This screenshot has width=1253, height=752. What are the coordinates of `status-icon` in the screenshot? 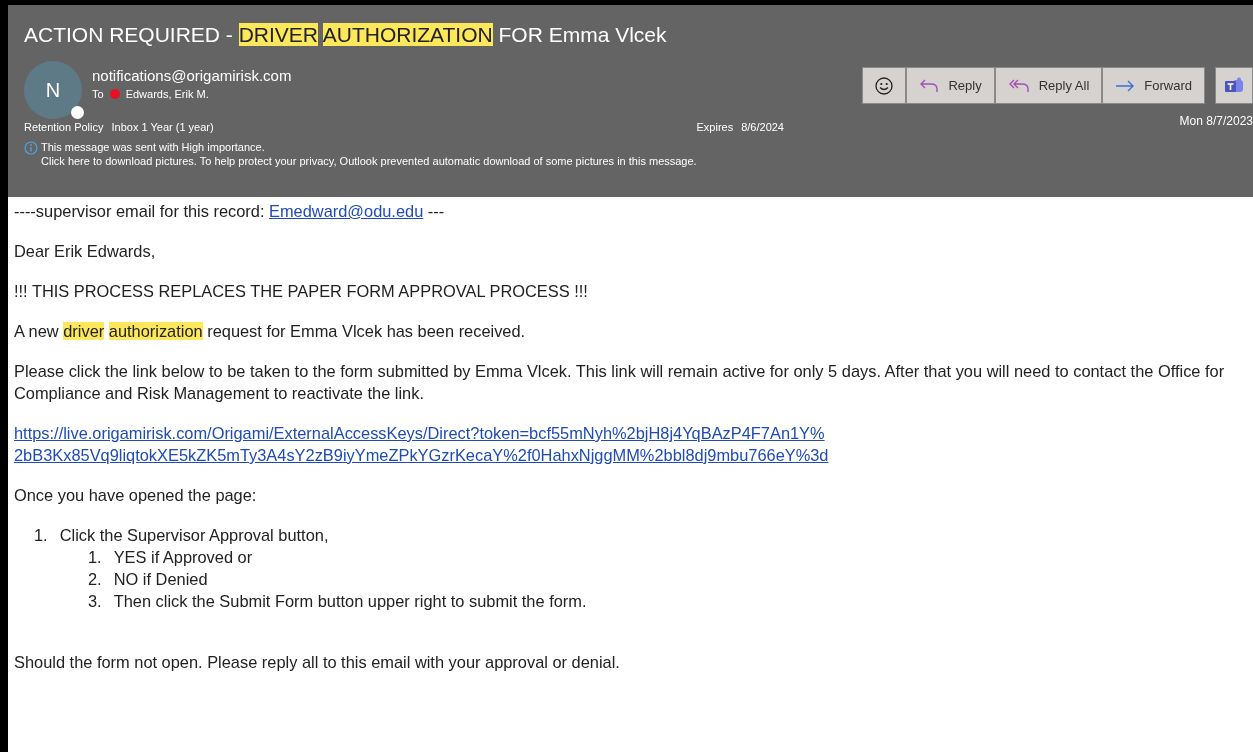 It's located at (77, 112).